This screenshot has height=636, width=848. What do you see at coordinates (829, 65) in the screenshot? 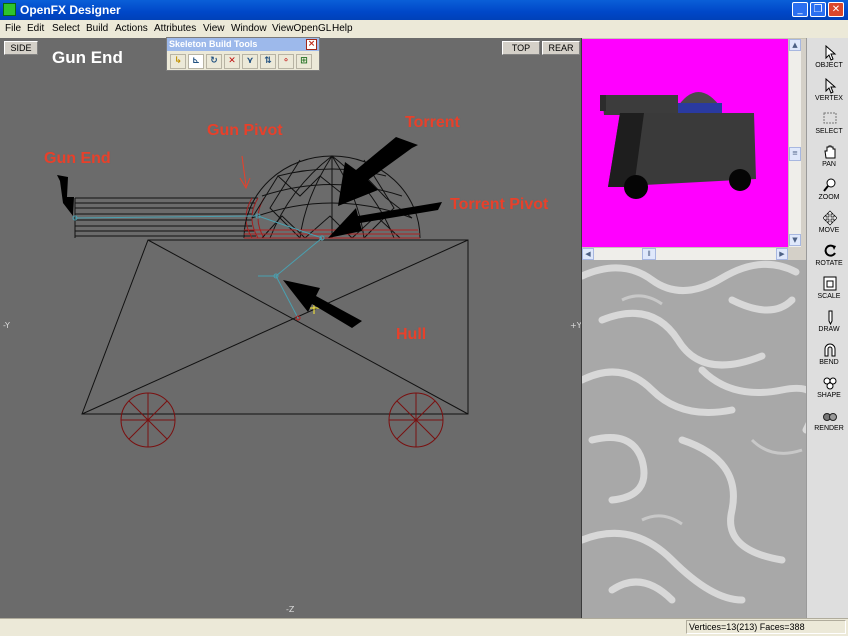
I see `tool-object-label: OBJECT` at bounding box center [829, 65].